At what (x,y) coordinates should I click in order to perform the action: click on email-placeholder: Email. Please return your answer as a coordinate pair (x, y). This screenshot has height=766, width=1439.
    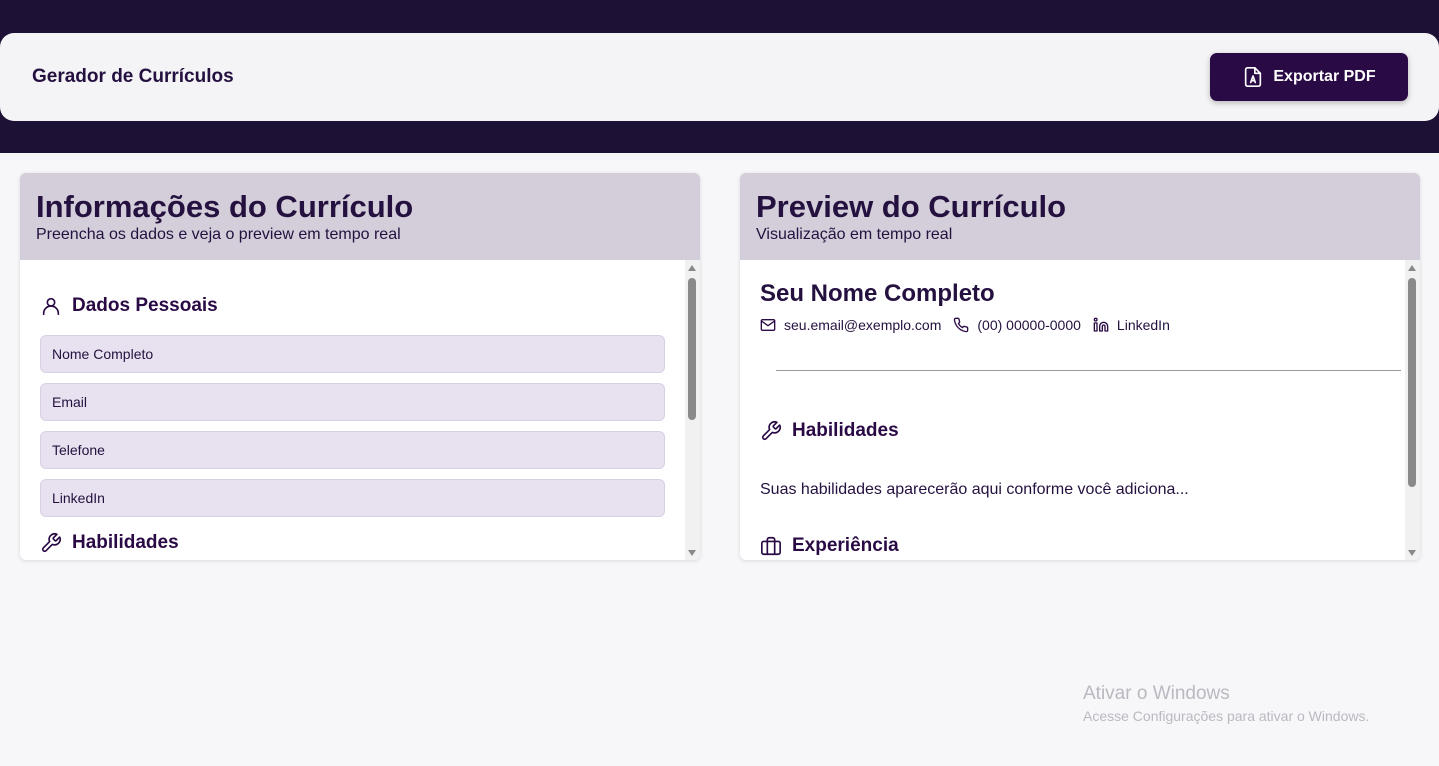
    Looking at the image, I should click on (70, 402).